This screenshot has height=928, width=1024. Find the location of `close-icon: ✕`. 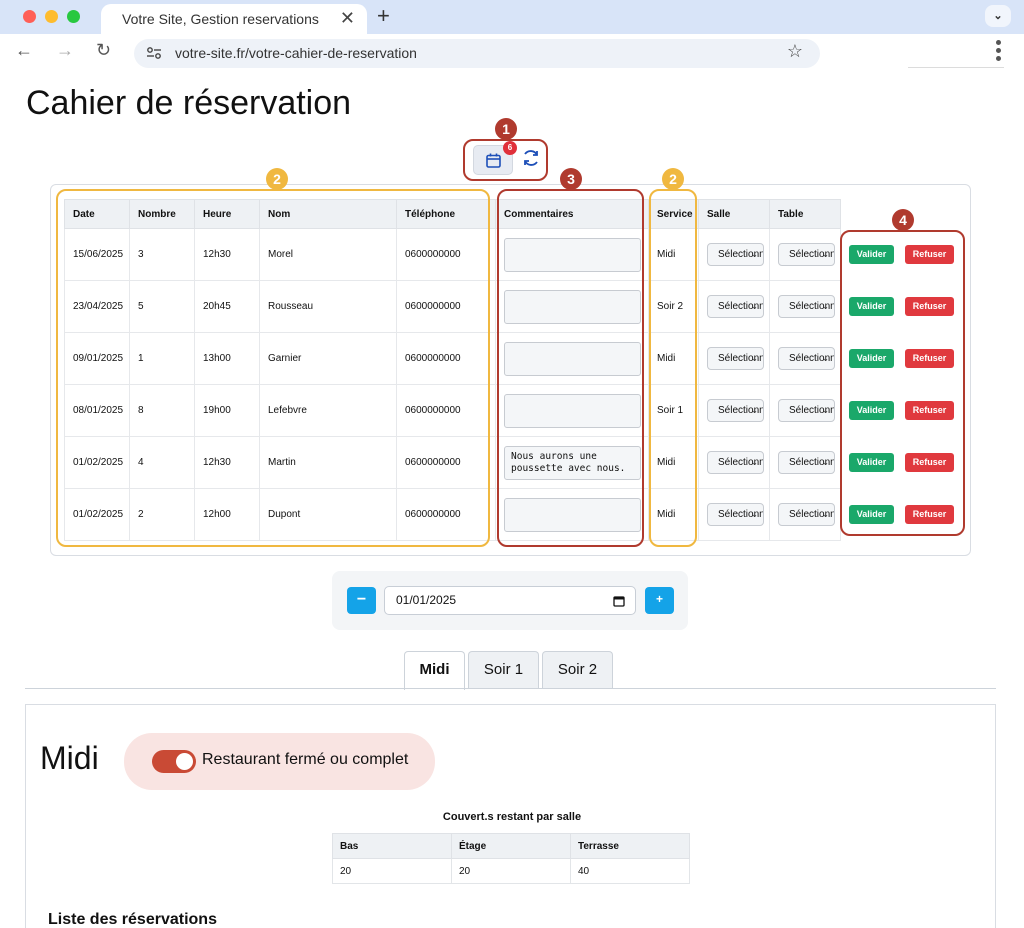

close-icon: ✕ is located at coordinates (347, 18).